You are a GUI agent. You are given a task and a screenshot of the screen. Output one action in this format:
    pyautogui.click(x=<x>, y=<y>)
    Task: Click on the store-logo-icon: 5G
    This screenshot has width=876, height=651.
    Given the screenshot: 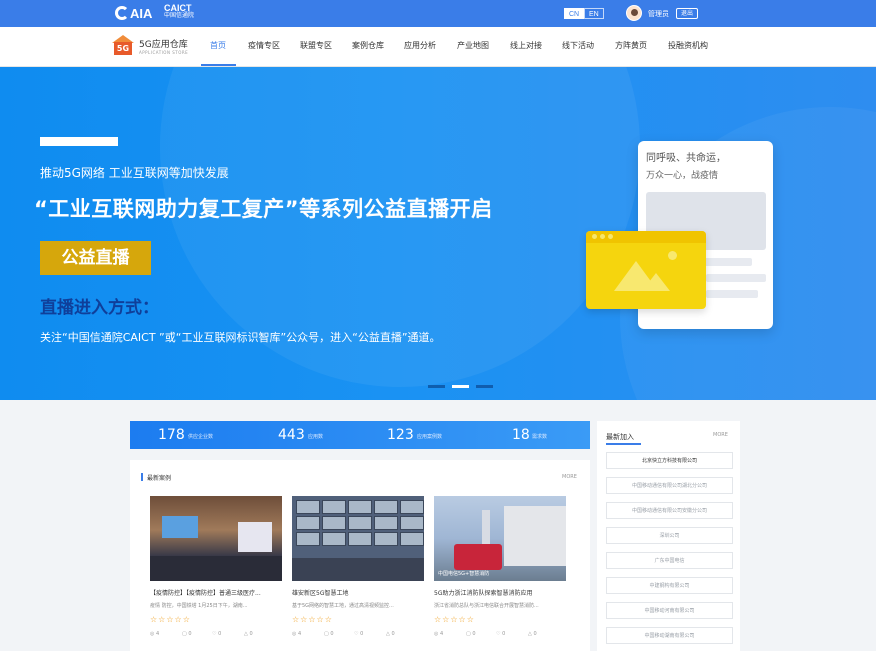 What is the action you would take?
    pyautogui.click(x=123, y=45)
    